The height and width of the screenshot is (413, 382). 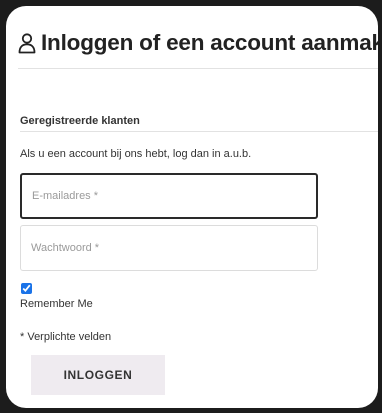 I want to click on page-title: Inloggen of een account aanmaken, so click(x=209, y=42).